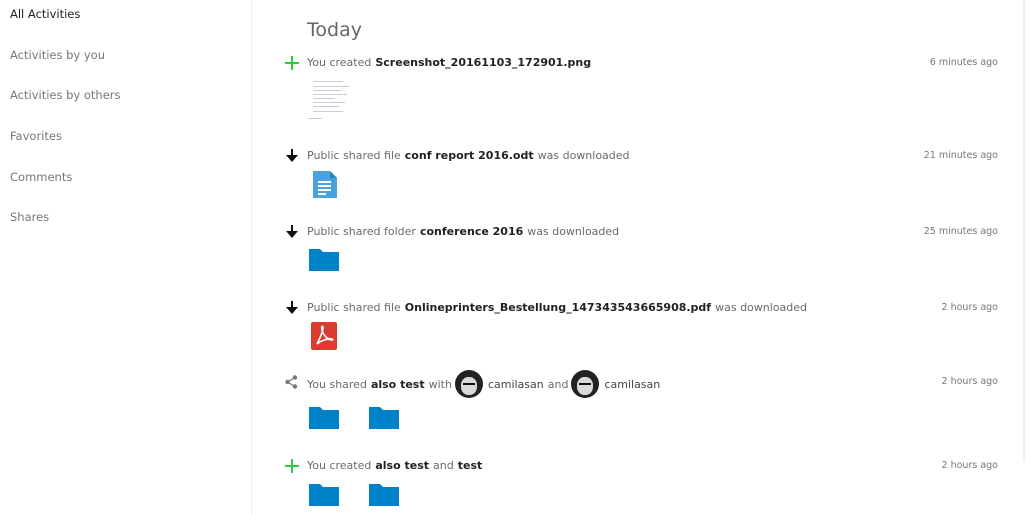 Image resolution: width=1030 pixels, height=515 pixels. I want to click on activity-folder-link: test, so click(470, 465).